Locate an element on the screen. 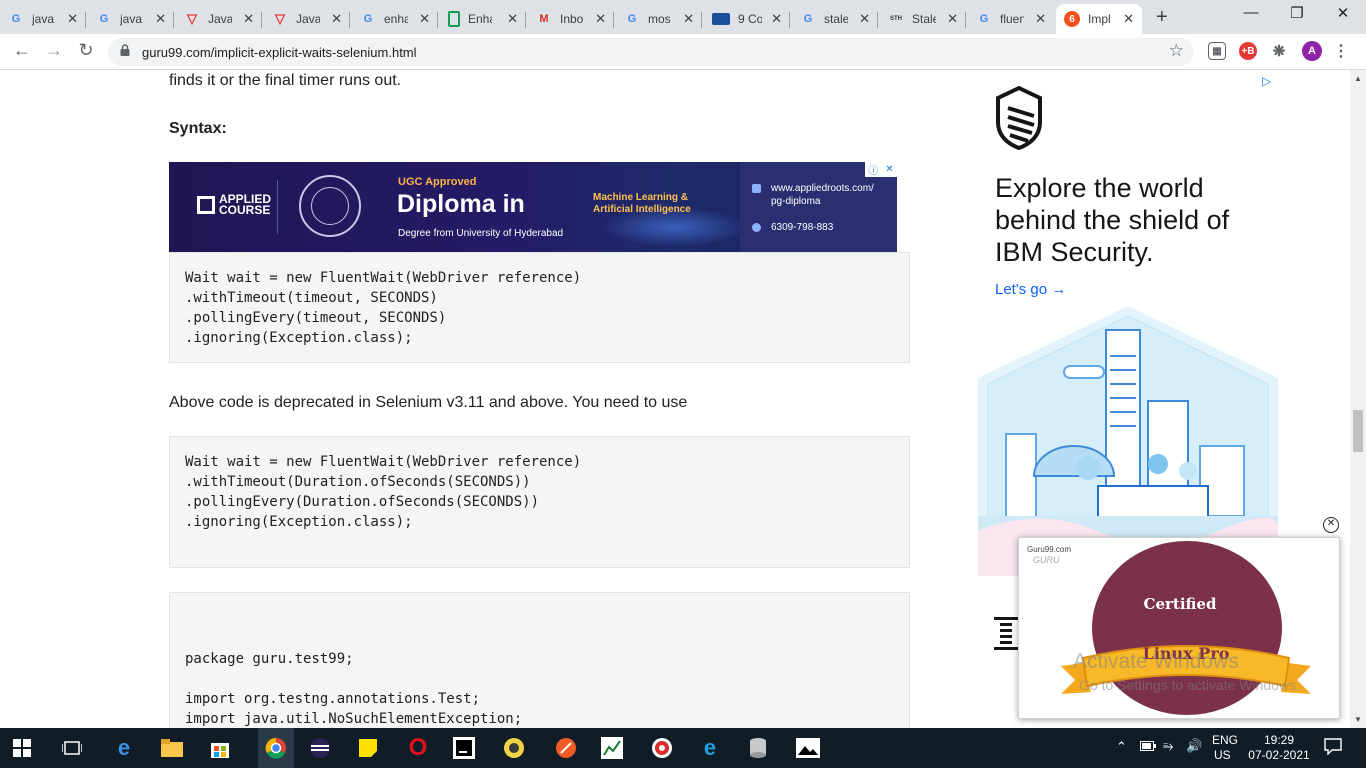 This screenshot has height=768, width=1366. ad-info-icon: ⓘ is located at coordinates (873, 169).